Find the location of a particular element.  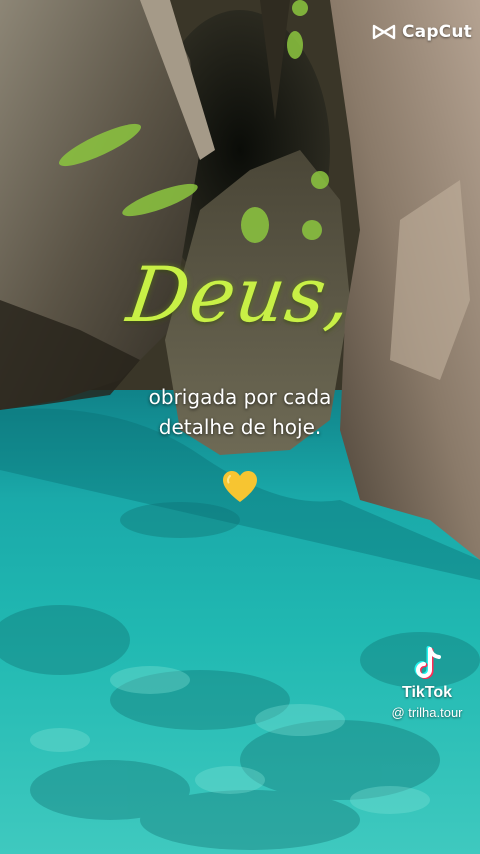

tiktok-watermark: TikTok @ trilha.tour is located at coordinates (427, 684).